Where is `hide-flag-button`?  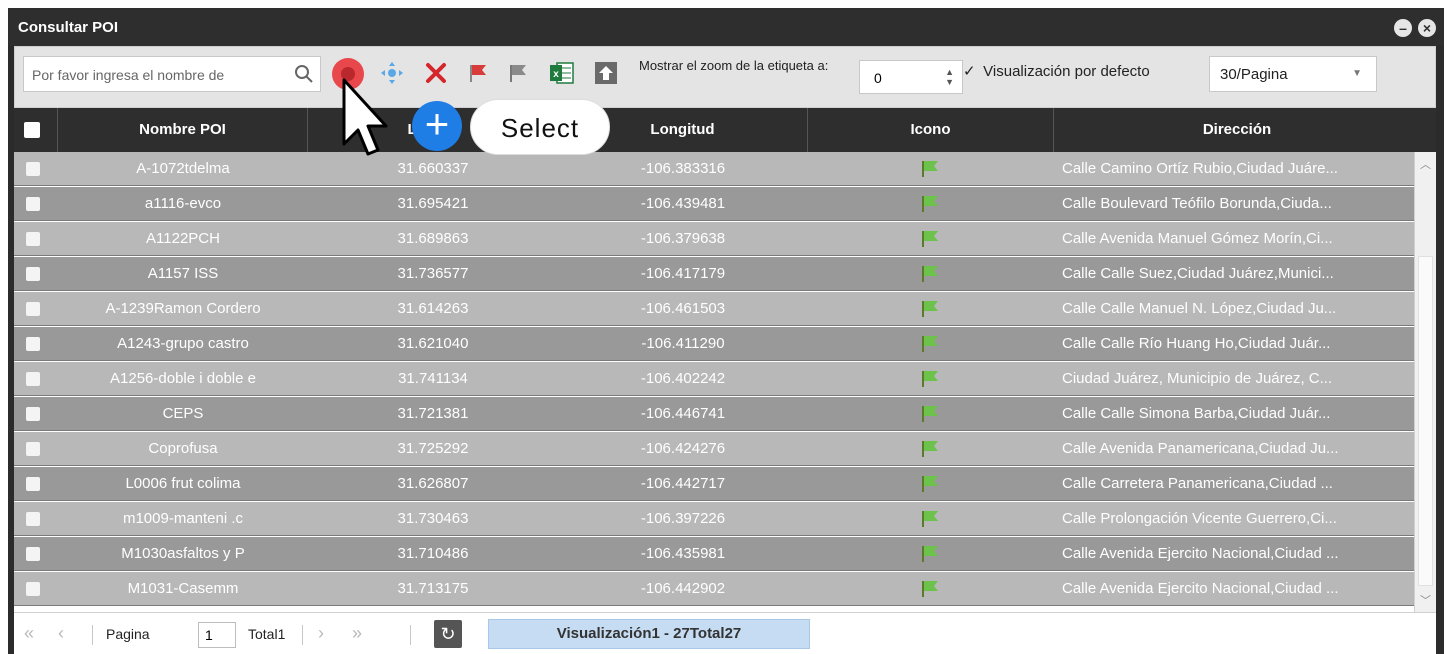
hide-flag-button is located at coordinates (518, 73).